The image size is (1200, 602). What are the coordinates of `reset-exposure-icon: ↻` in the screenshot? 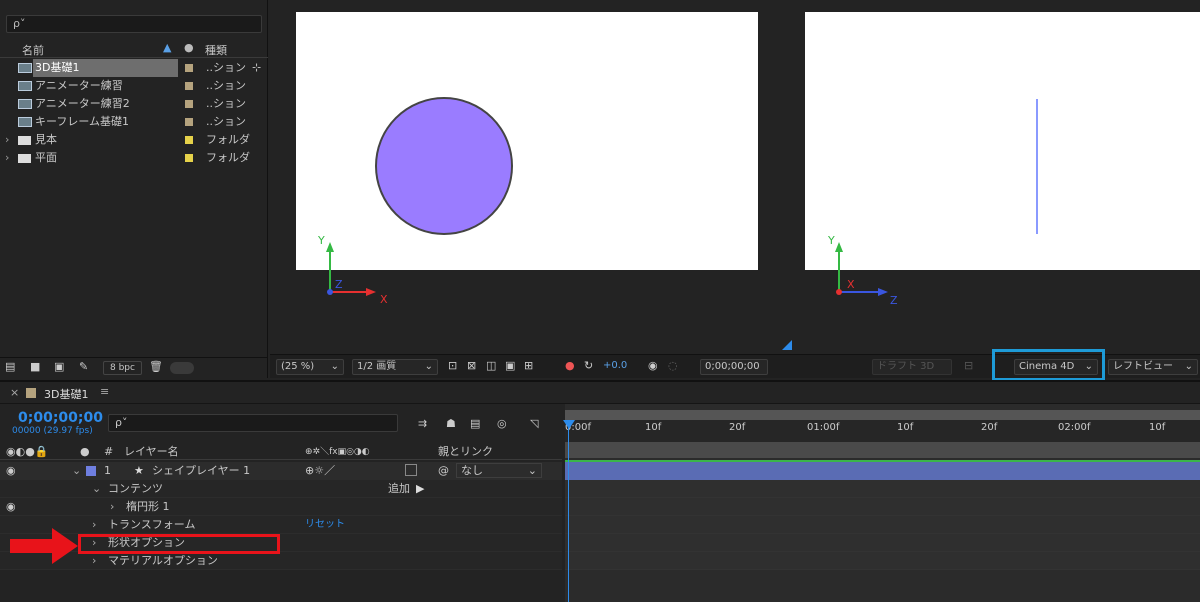 It's located at (588, 365).